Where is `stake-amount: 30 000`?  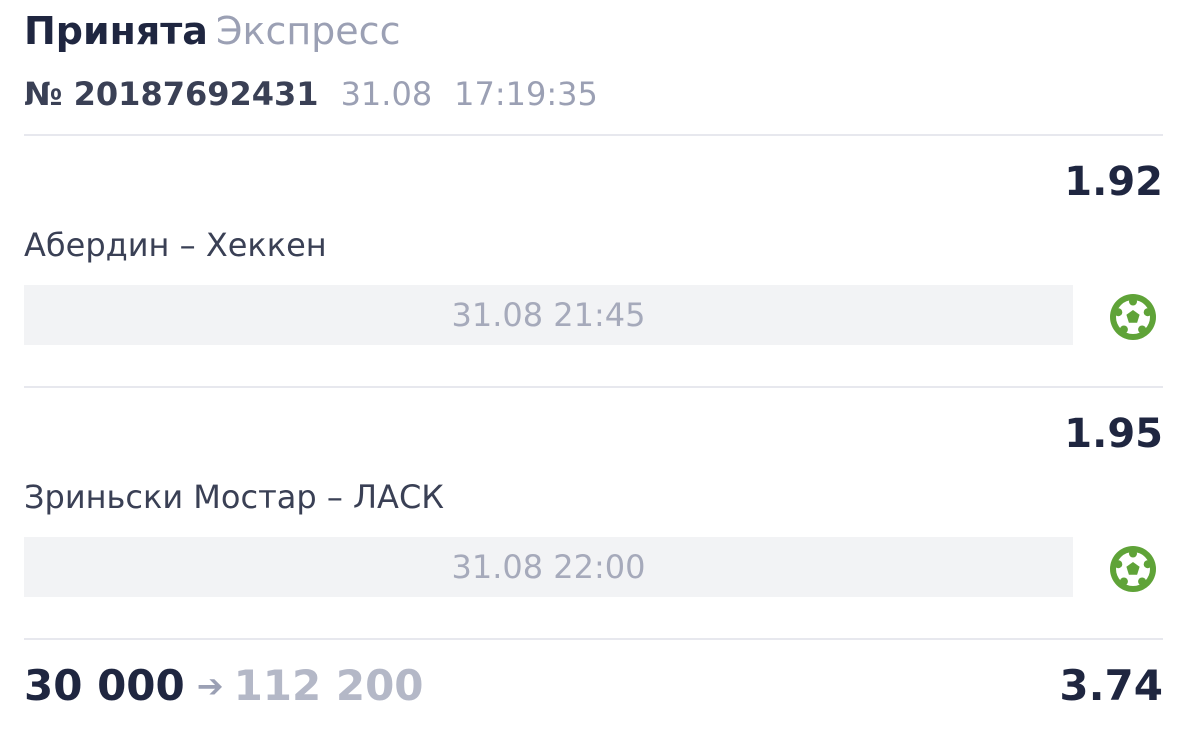 stake-amount: 30 000 is located at coordinates (104, 685).